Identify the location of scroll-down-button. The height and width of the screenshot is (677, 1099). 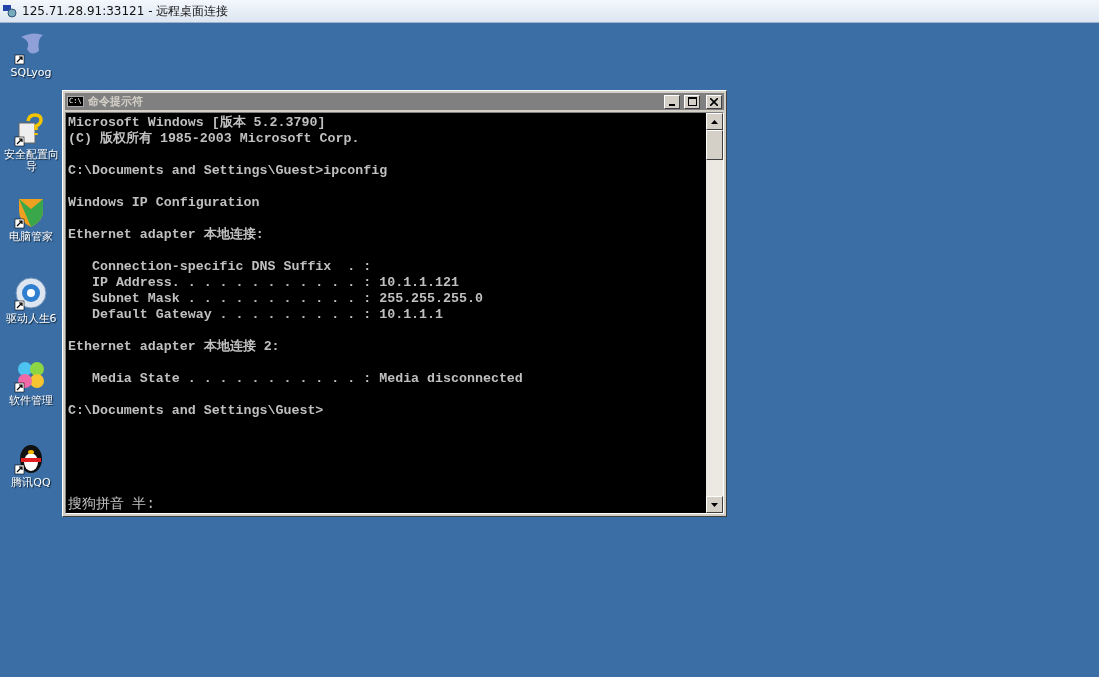
(714, 504).